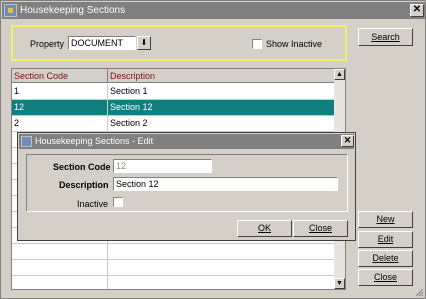  Describe the element at coordinates (129, 91) in the screenshot. I see `cell-description: Section 1` at that location.